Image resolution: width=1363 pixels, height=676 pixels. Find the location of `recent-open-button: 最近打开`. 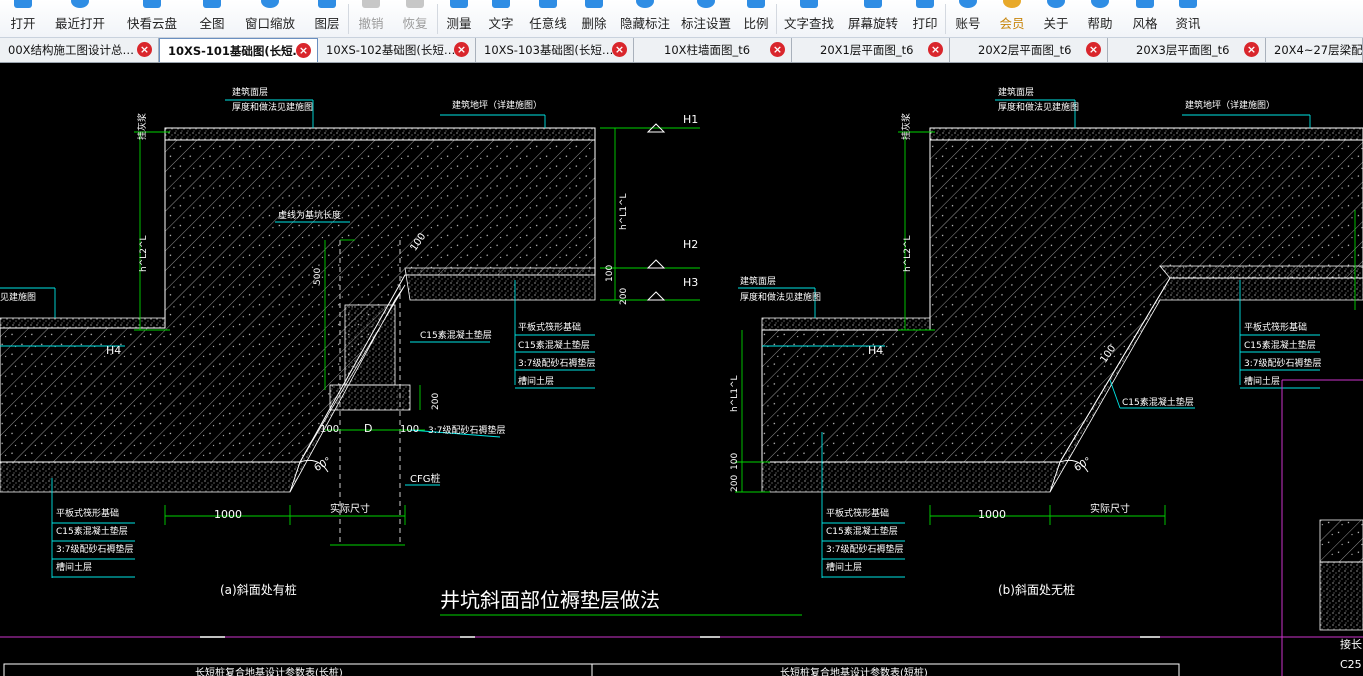

recent-open-button: 最近打开 is located at coordinates (80, 19).